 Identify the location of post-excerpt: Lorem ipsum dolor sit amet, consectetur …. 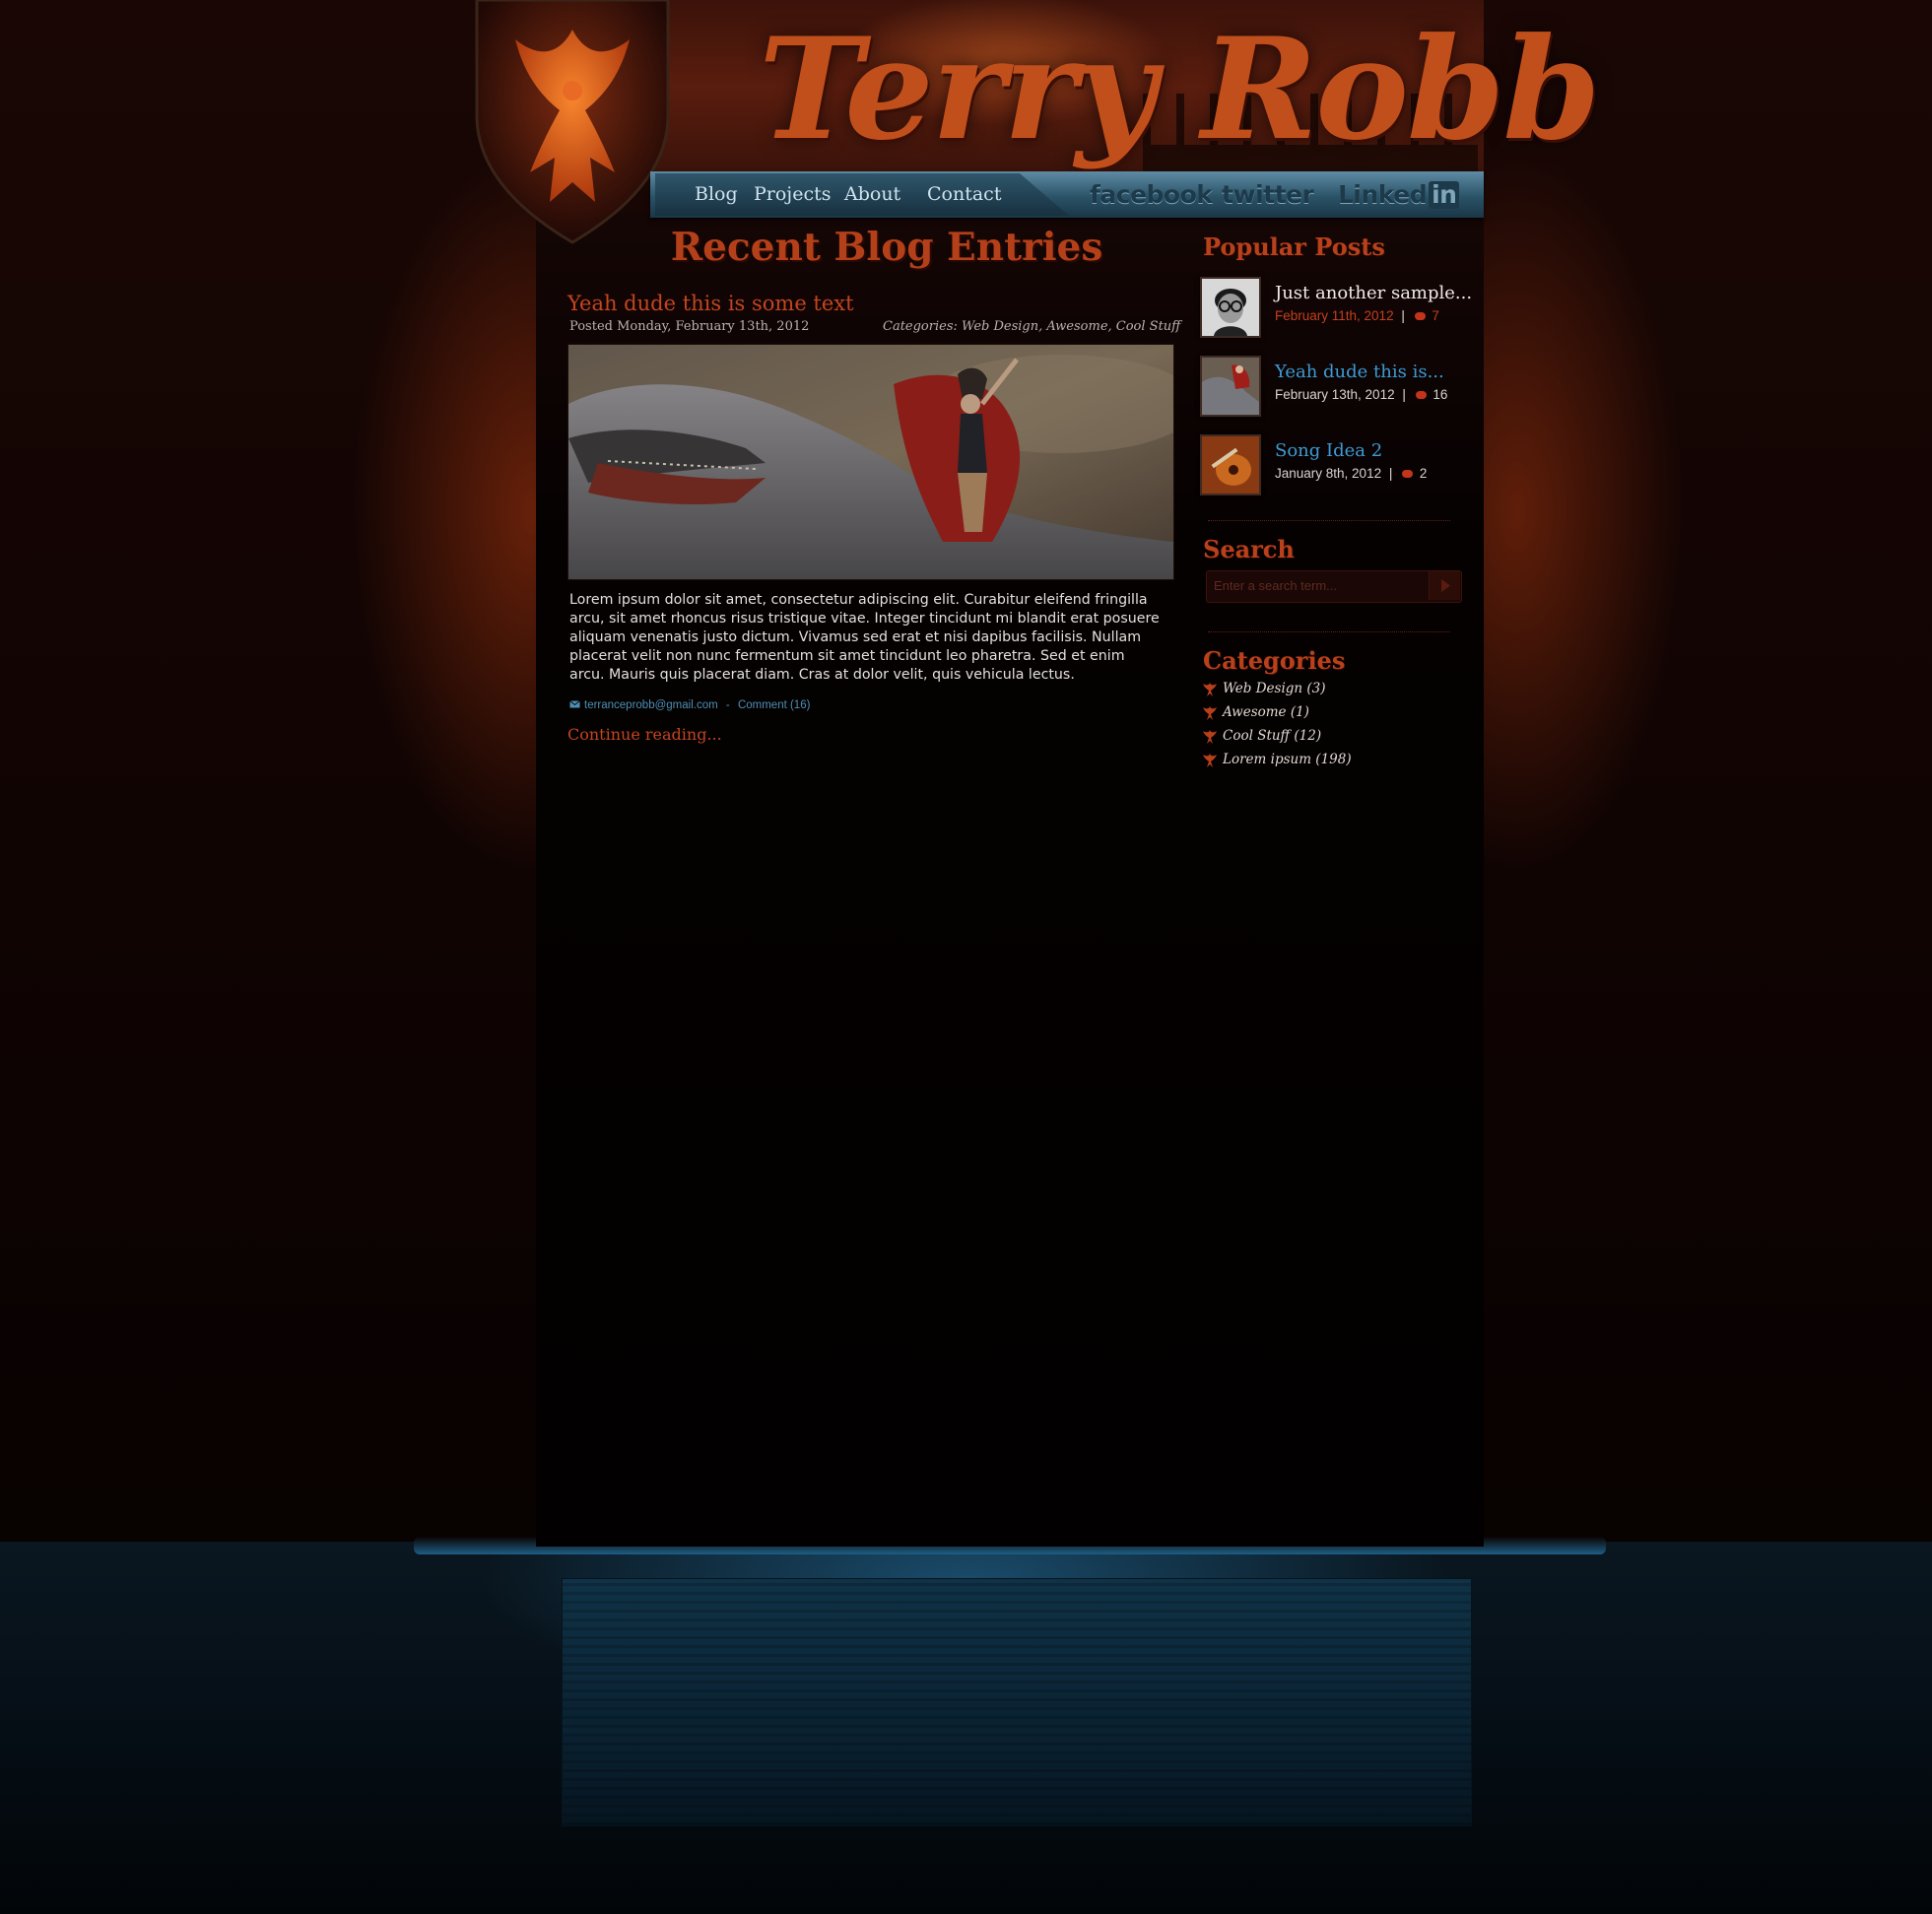
(864, 637).